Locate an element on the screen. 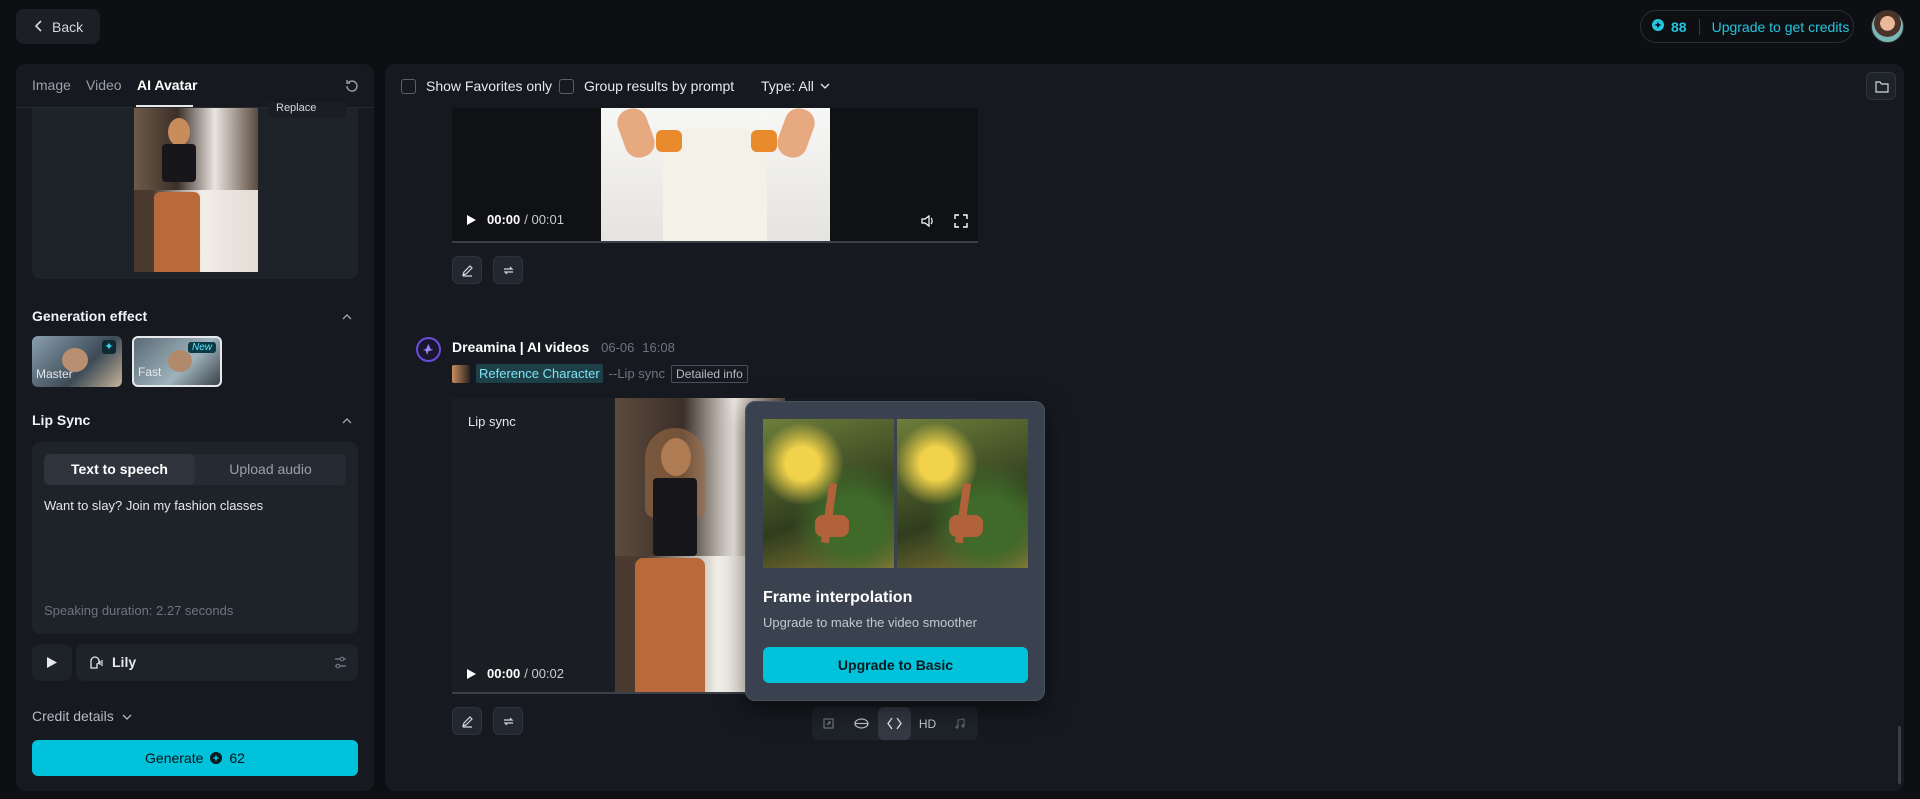 Image resolution: width=1920 pixels, height=799 pixels. music-icon is located at coordinates (960, 723).